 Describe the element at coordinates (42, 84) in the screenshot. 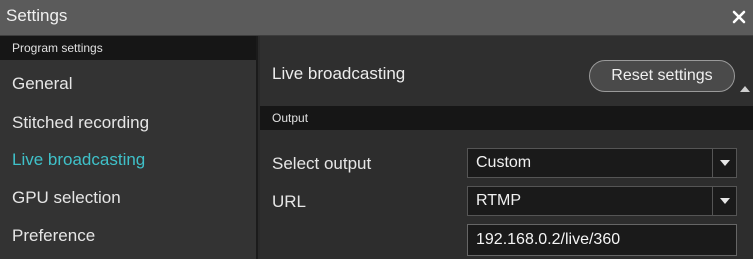

I see `sidebar-item-general: General` at that location.